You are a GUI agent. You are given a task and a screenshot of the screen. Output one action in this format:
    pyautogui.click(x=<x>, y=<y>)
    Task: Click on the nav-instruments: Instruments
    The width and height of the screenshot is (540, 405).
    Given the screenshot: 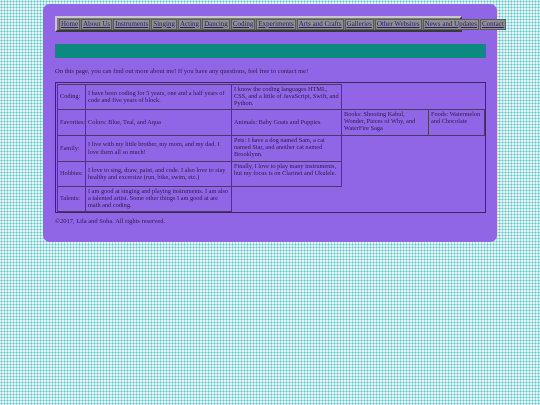 What is the action you would take?
    pyautogui.click(x=132, y=24)
    